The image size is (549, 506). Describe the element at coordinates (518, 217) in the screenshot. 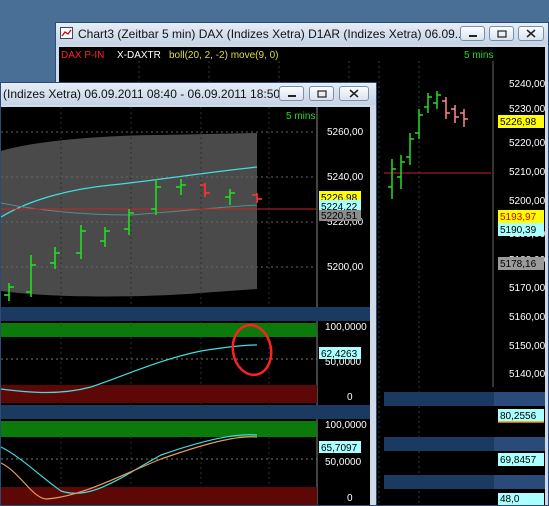

I see `red-price-text: 5193,97` at that location.